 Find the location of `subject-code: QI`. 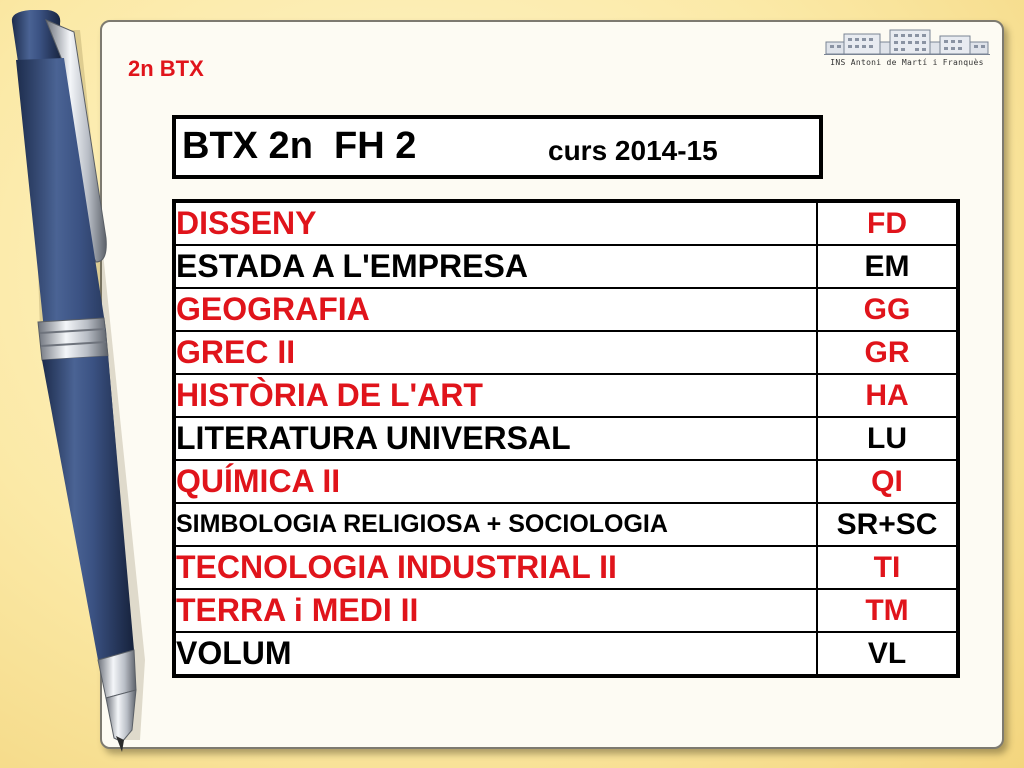

subject-code: QI is located at coordinates (887, 481).